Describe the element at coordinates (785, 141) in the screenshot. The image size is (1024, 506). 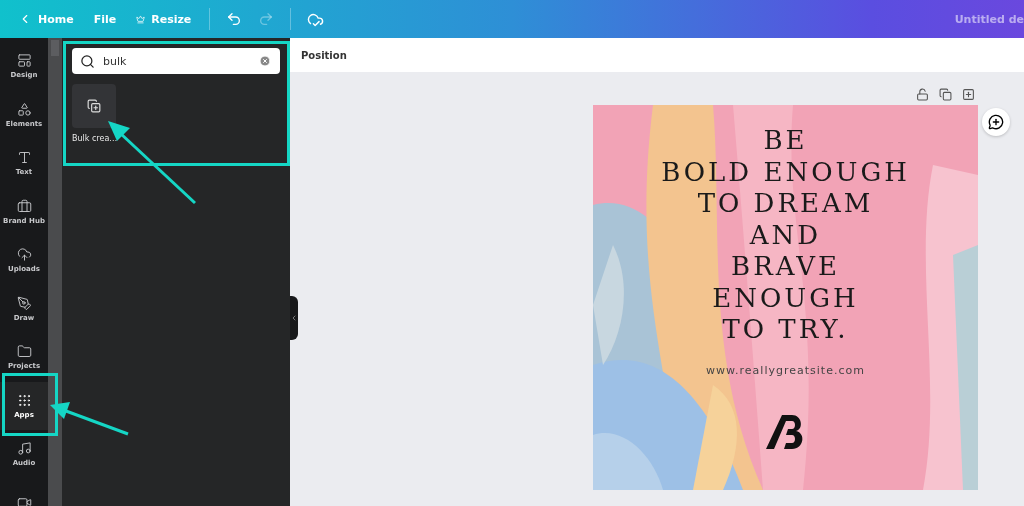
I see `quote-line: BE` at that location.